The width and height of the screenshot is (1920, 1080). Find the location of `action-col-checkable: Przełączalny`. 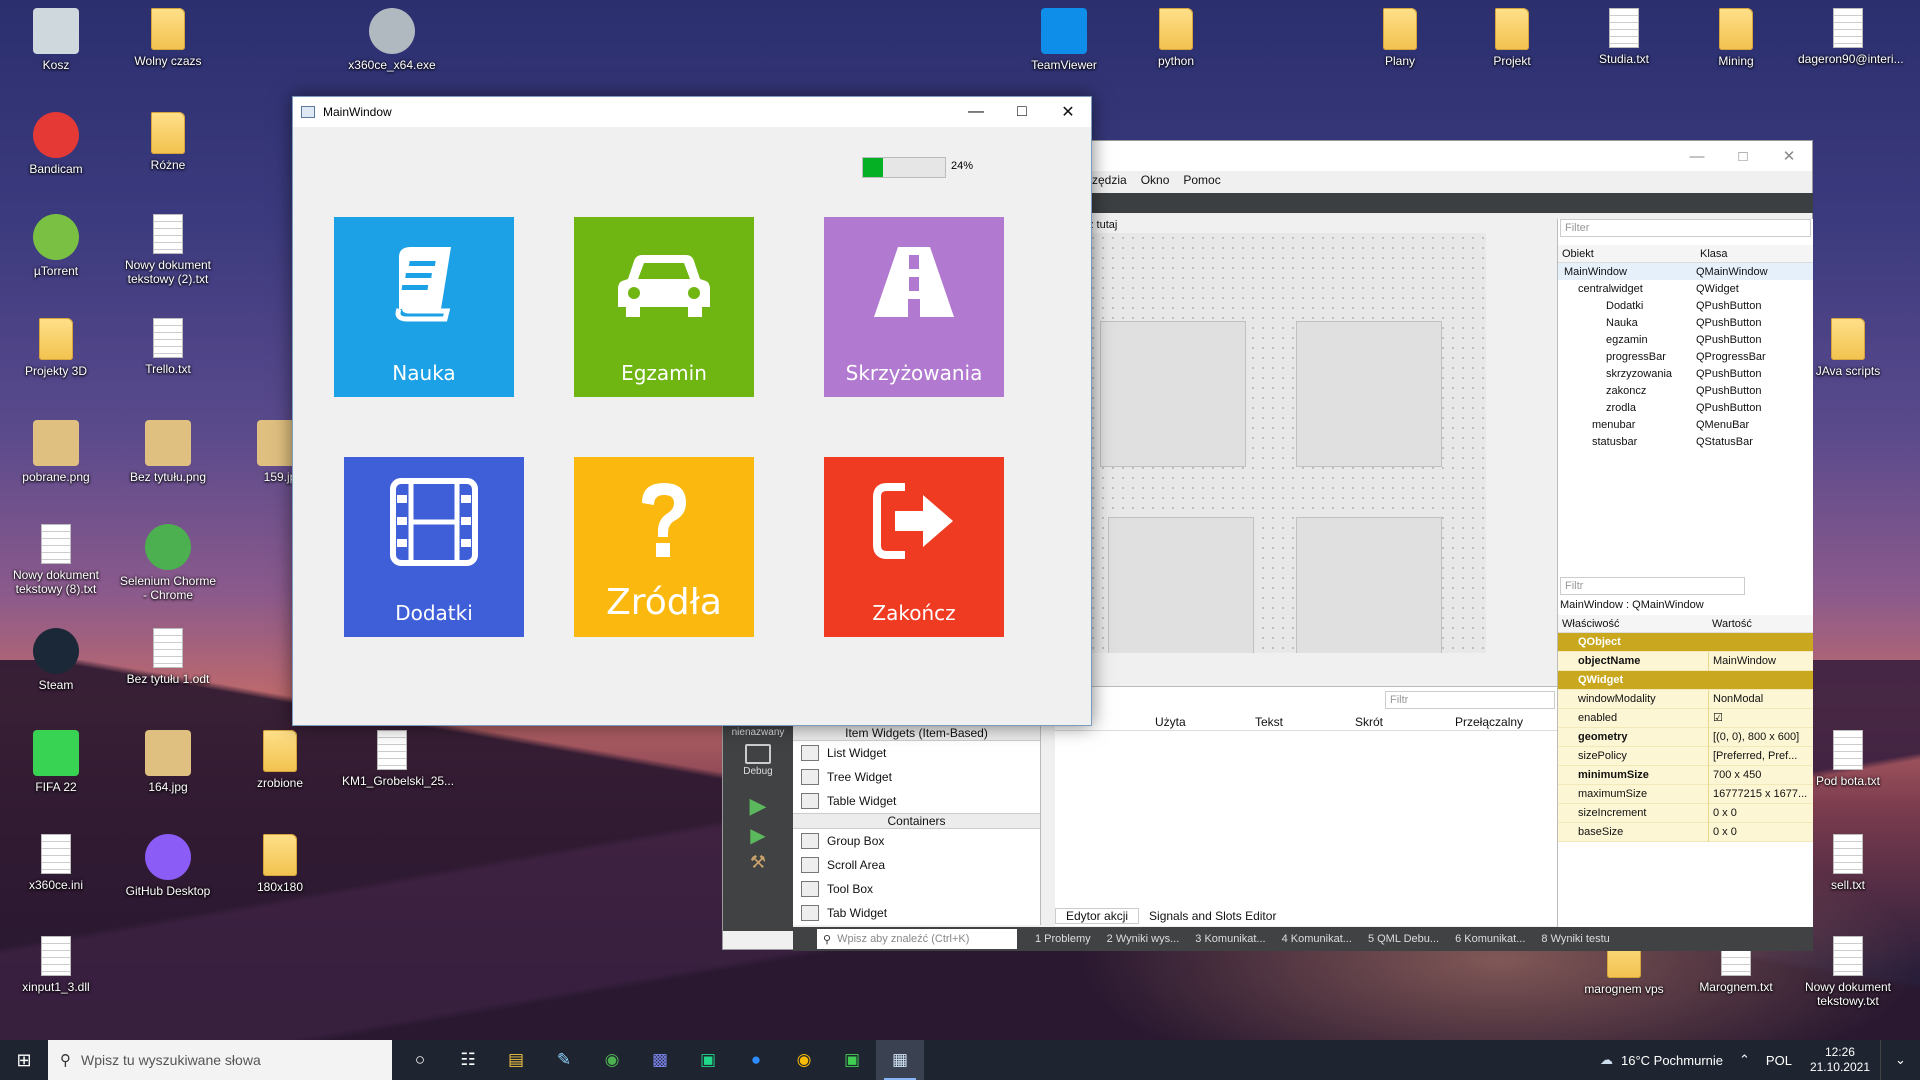

action-col-checkable: Przełączalny is located at coordinates (1489, 722).